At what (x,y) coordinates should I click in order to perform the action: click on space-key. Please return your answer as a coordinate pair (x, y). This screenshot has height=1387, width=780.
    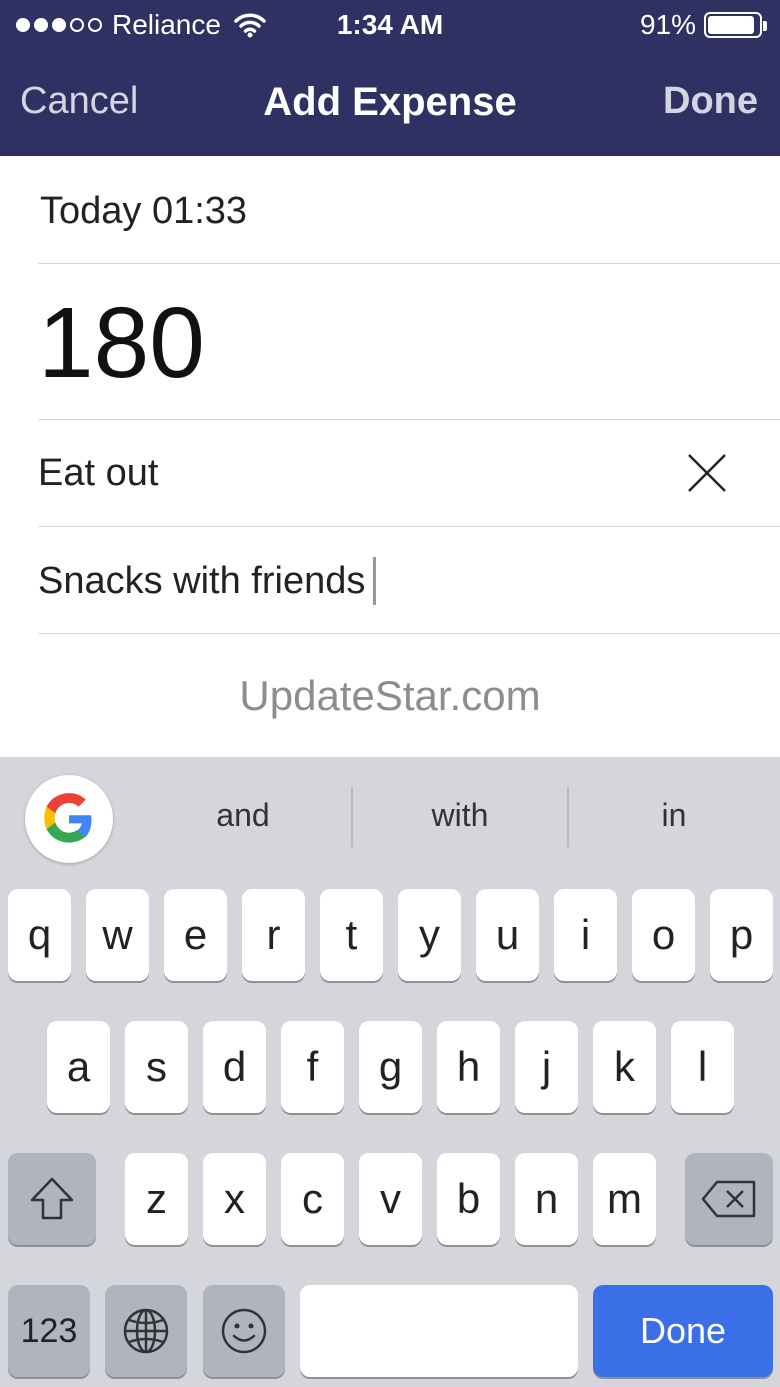
    Looking at the image, I should click on (439, 1331).